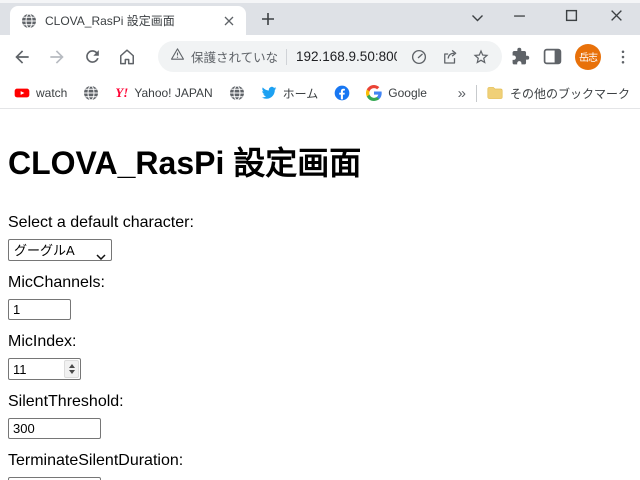 The width and height of the screenshot is (640, 480). Describe the element at coordinates (268, 92) in the screenshot. I see `twitter-icon` at that location.